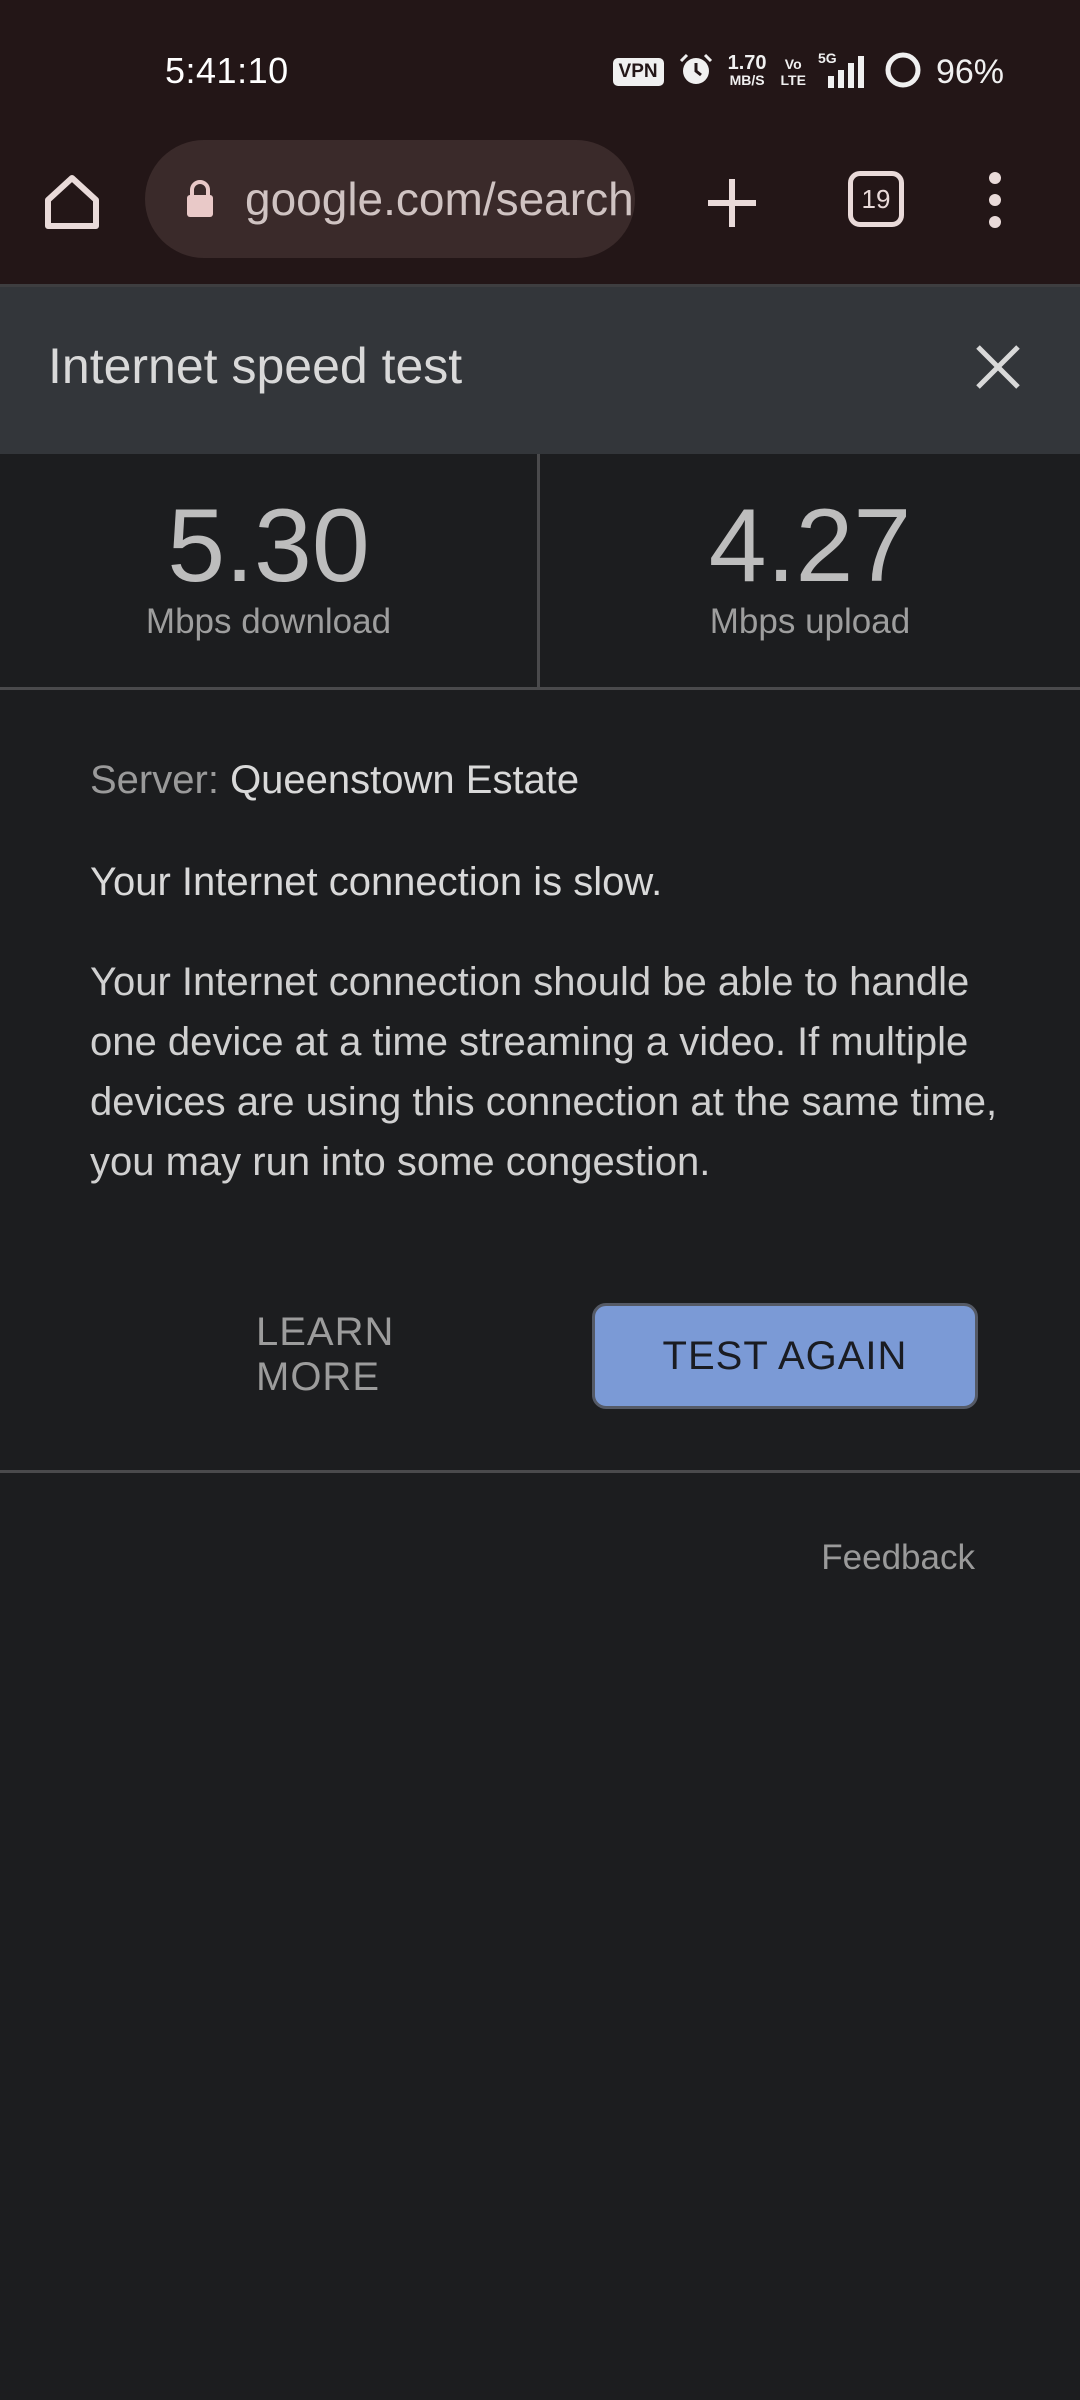 The image size is (1080, 2400). I want to click on new-tab-button, so click(732, 203).